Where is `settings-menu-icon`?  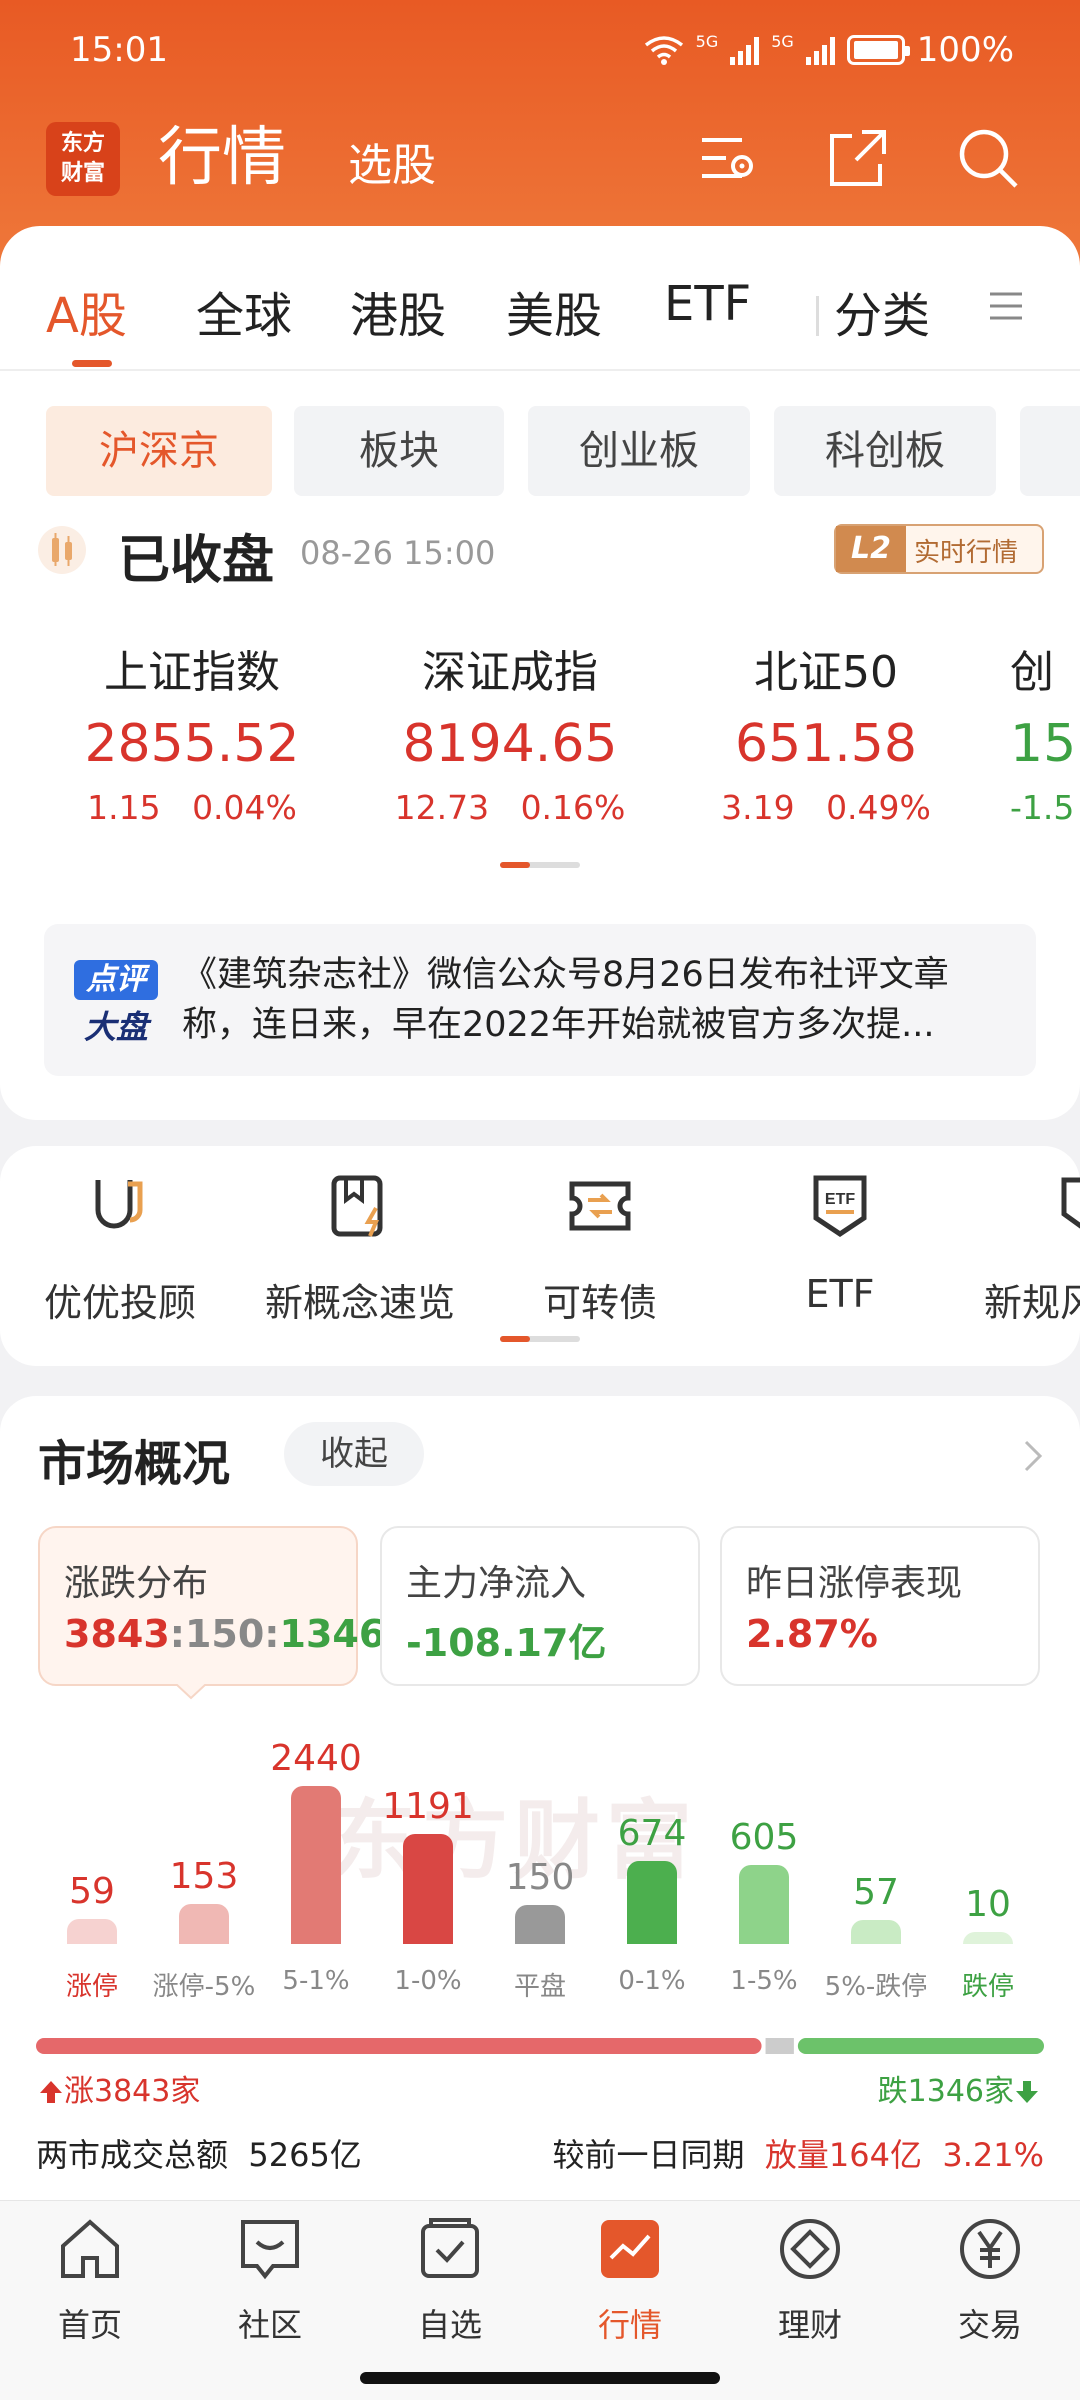
settings-menu-icon is located at coordinates (728, 158).